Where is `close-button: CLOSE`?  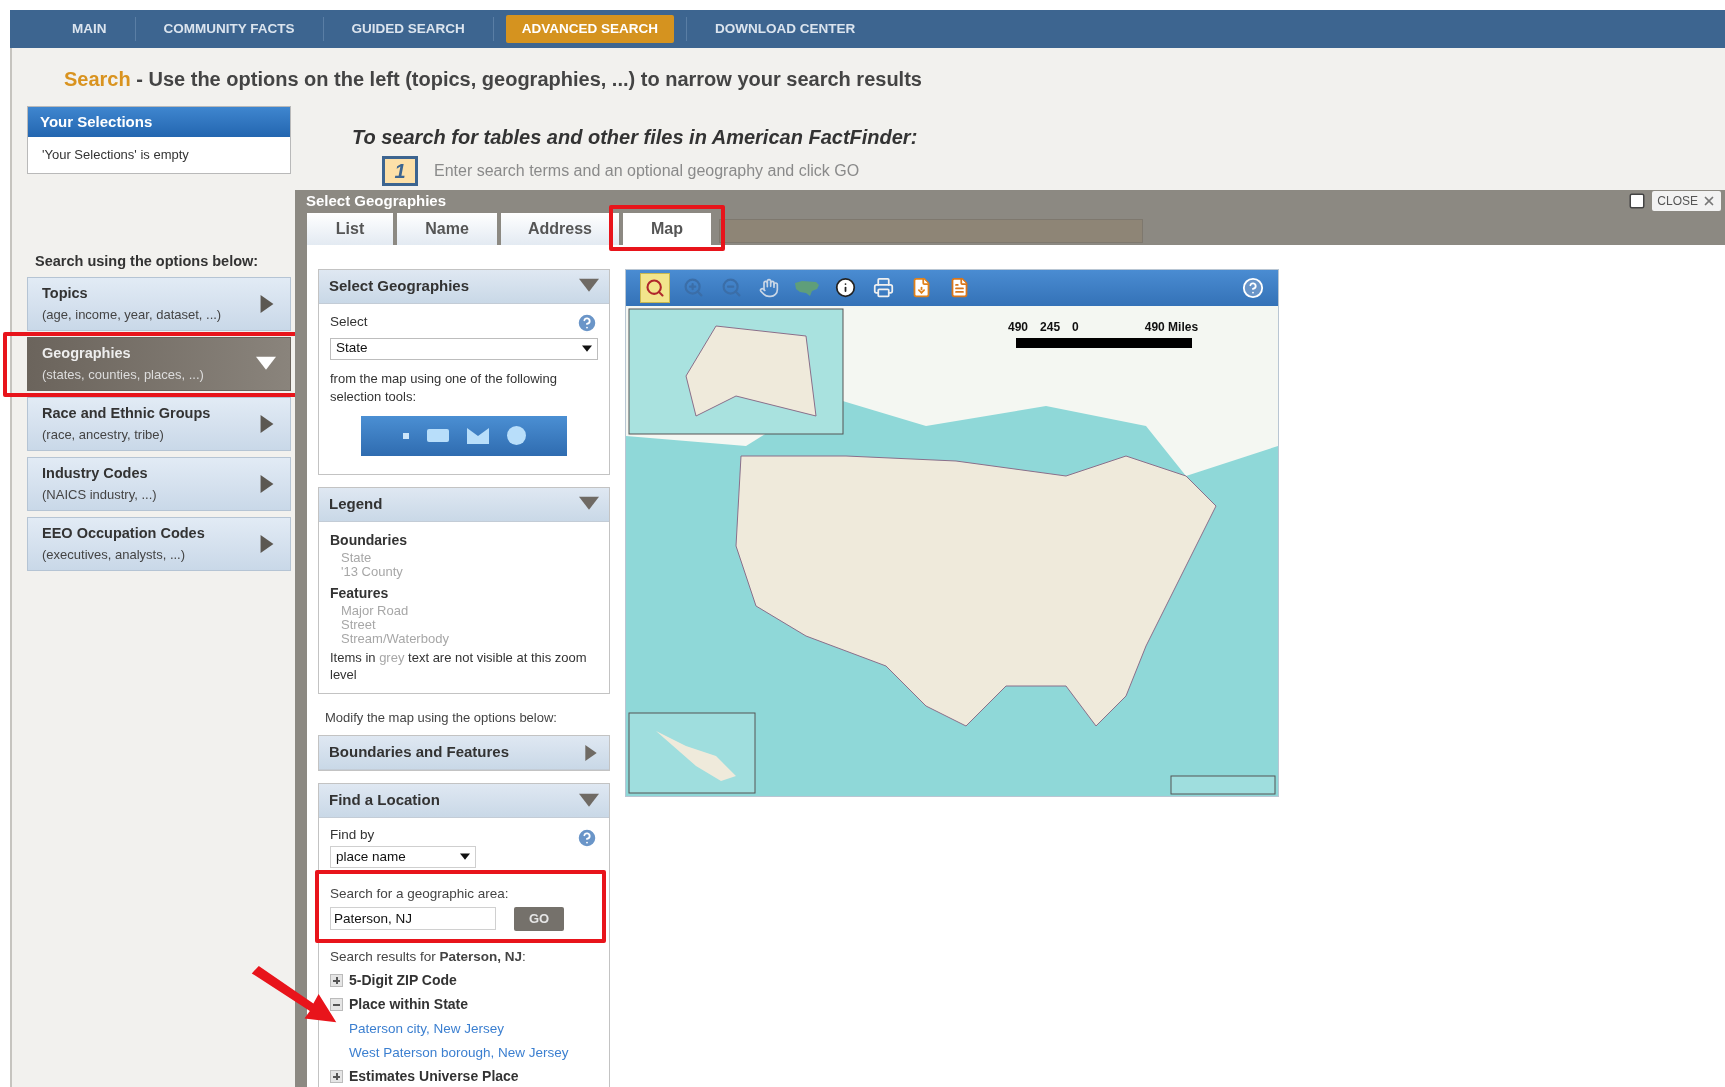
close-button: CLOSE is located at coordinates (1686, 201).